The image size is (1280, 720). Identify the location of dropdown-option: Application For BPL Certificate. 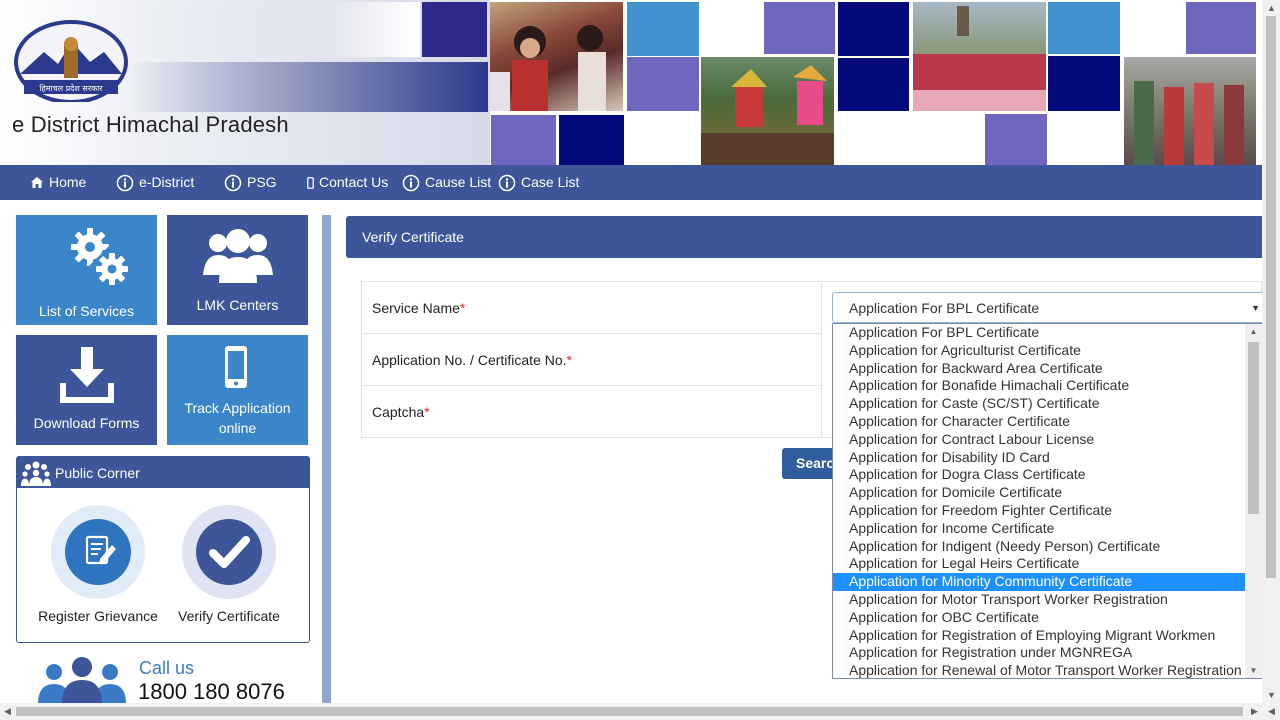
(1039, 333).